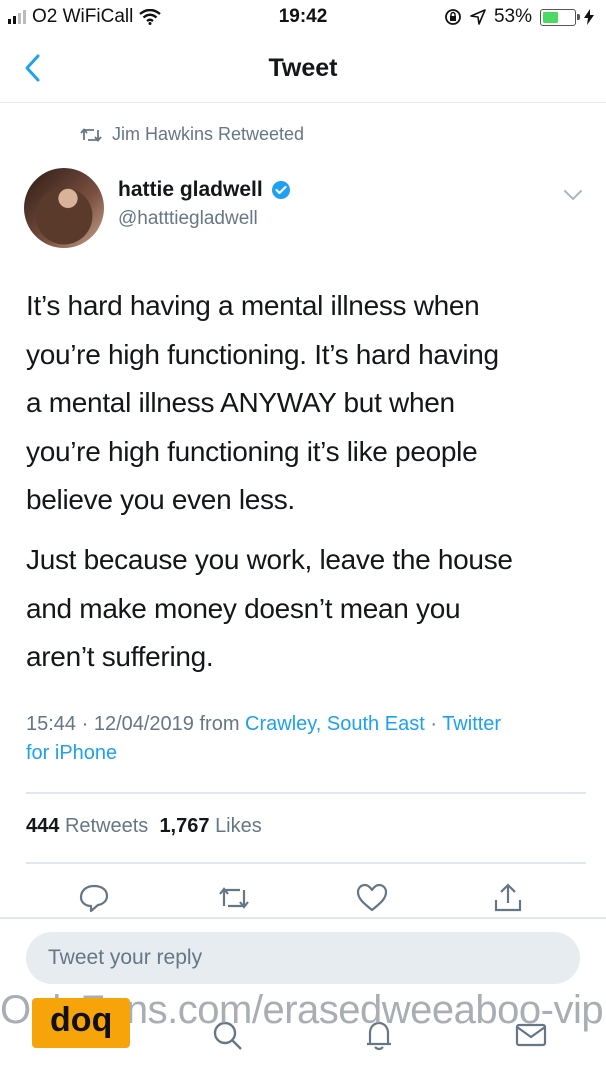 This screenshot has width=606, height=1077. I want to click on tweet-client-link: Twitter, so click(471, 724).